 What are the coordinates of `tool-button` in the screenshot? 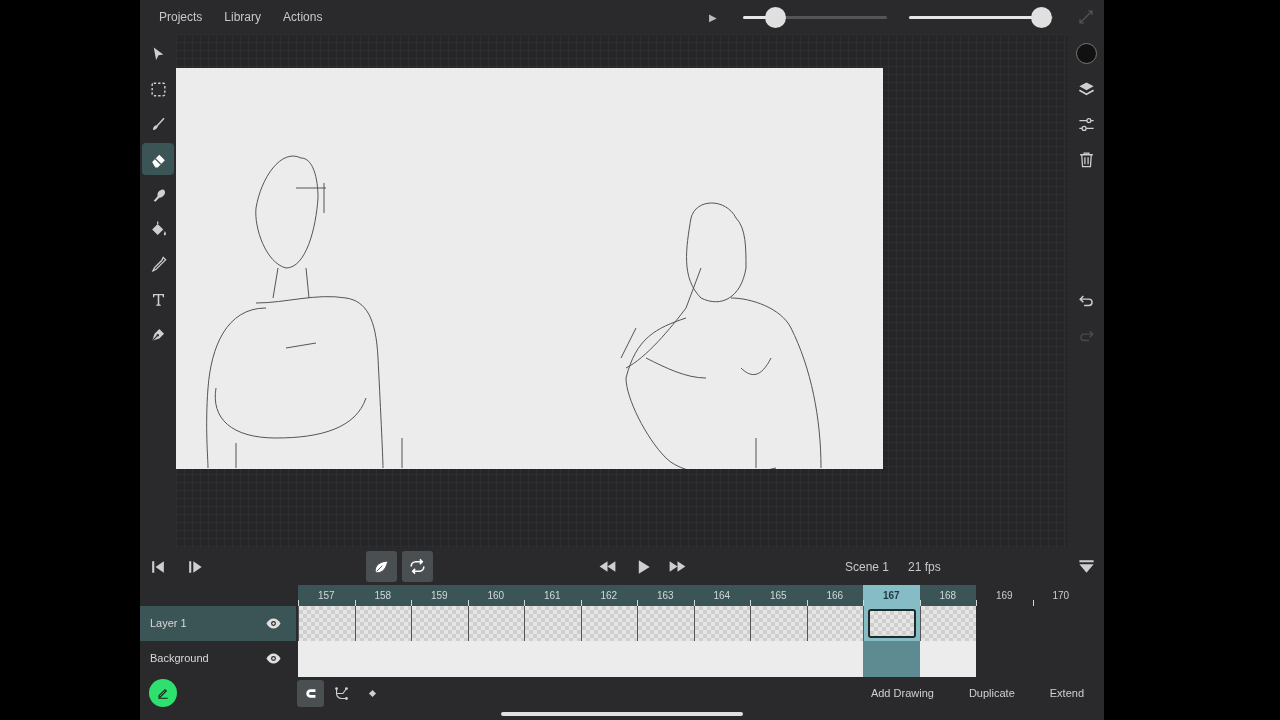 It's located at (158, 159).